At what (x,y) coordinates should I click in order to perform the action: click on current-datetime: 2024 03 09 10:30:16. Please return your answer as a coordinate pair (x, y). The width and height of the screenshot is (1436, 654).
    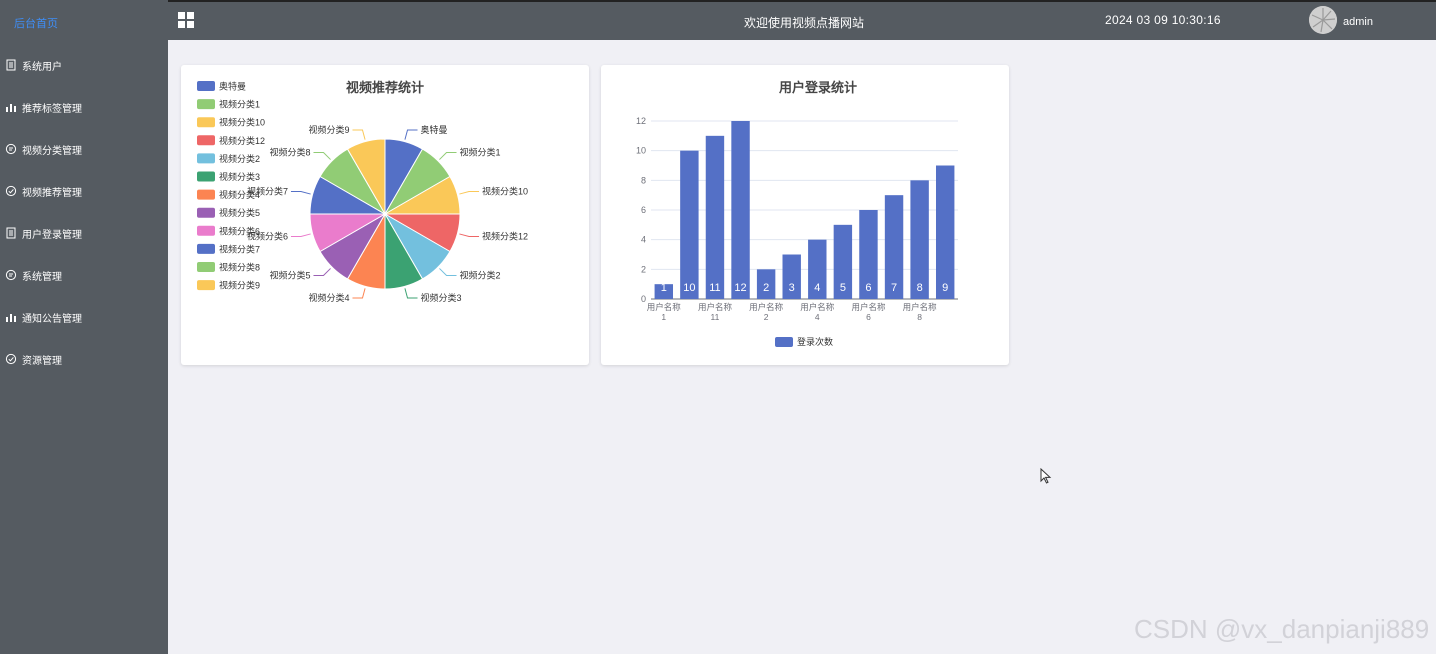
    Looking at the image, I should click on (1163, 20).